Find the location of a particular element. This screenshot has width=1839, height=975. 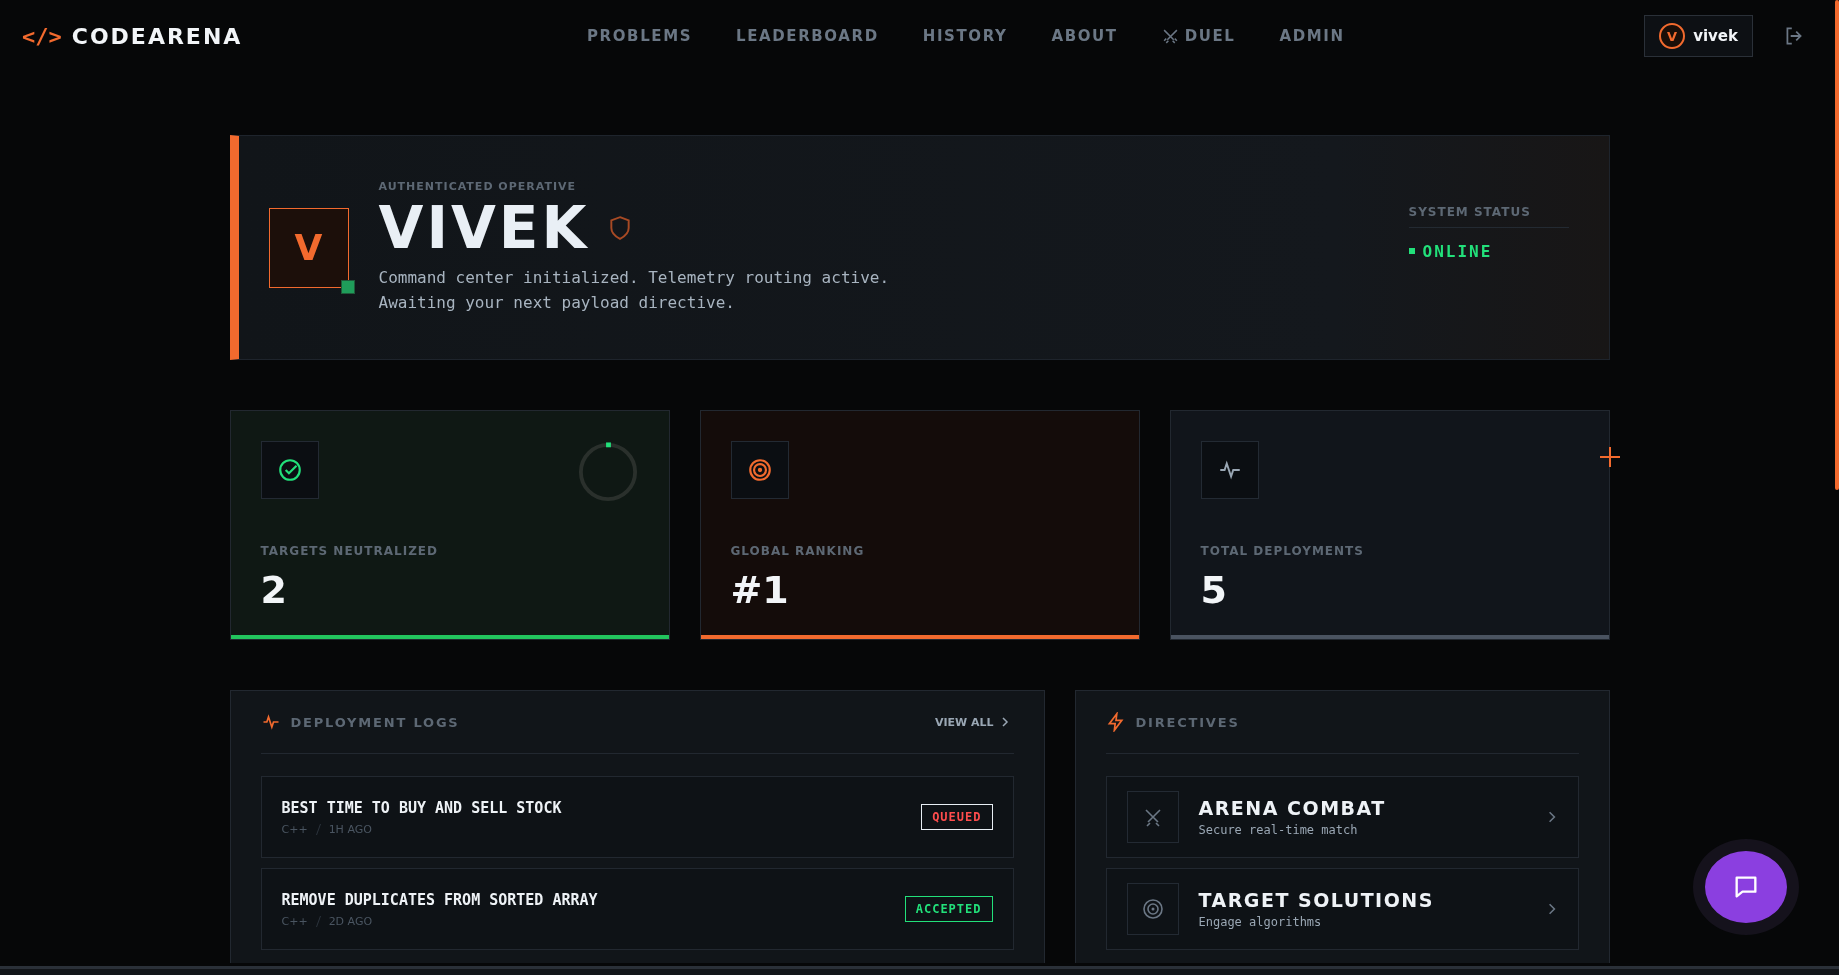

status-badge: ACCEPTED is located at coordinates (948, 909).